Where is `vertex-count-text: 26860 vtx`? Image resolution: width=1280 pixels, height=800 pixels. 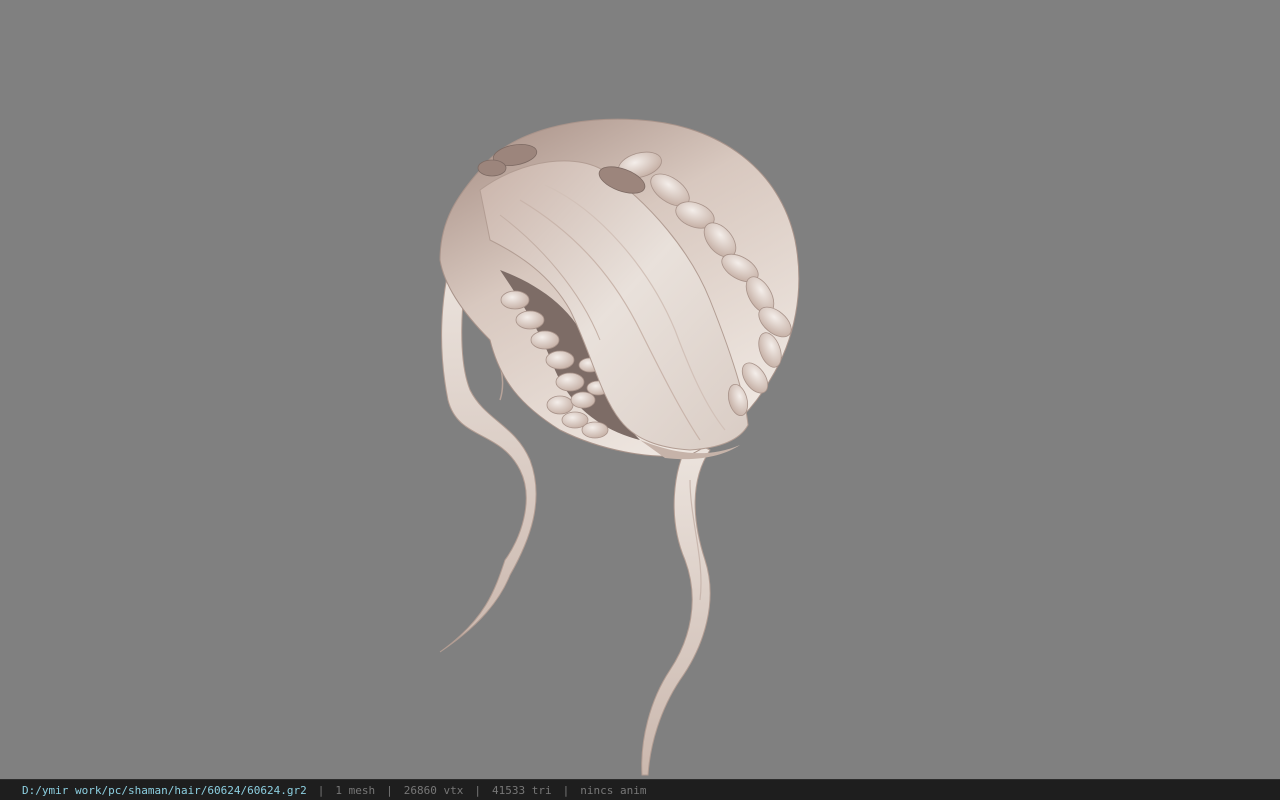 vertex-count-text: 26860 vtx is located at coordinates (433, 790).